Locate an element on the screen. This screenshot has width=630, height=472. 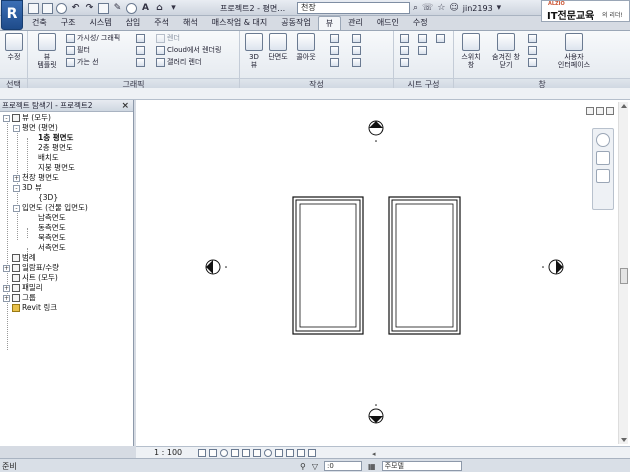
replicate-button is located at coordinates (532, 38).